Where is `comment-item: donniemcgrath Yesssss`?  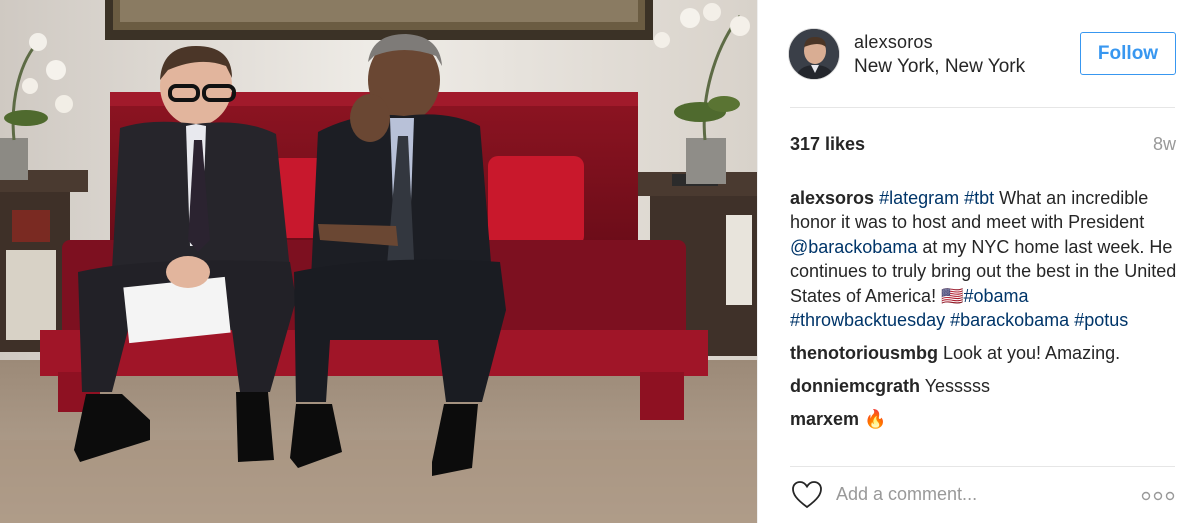 comment-item: donniemcgrath Yesssss is located at coordinates (985, 386).